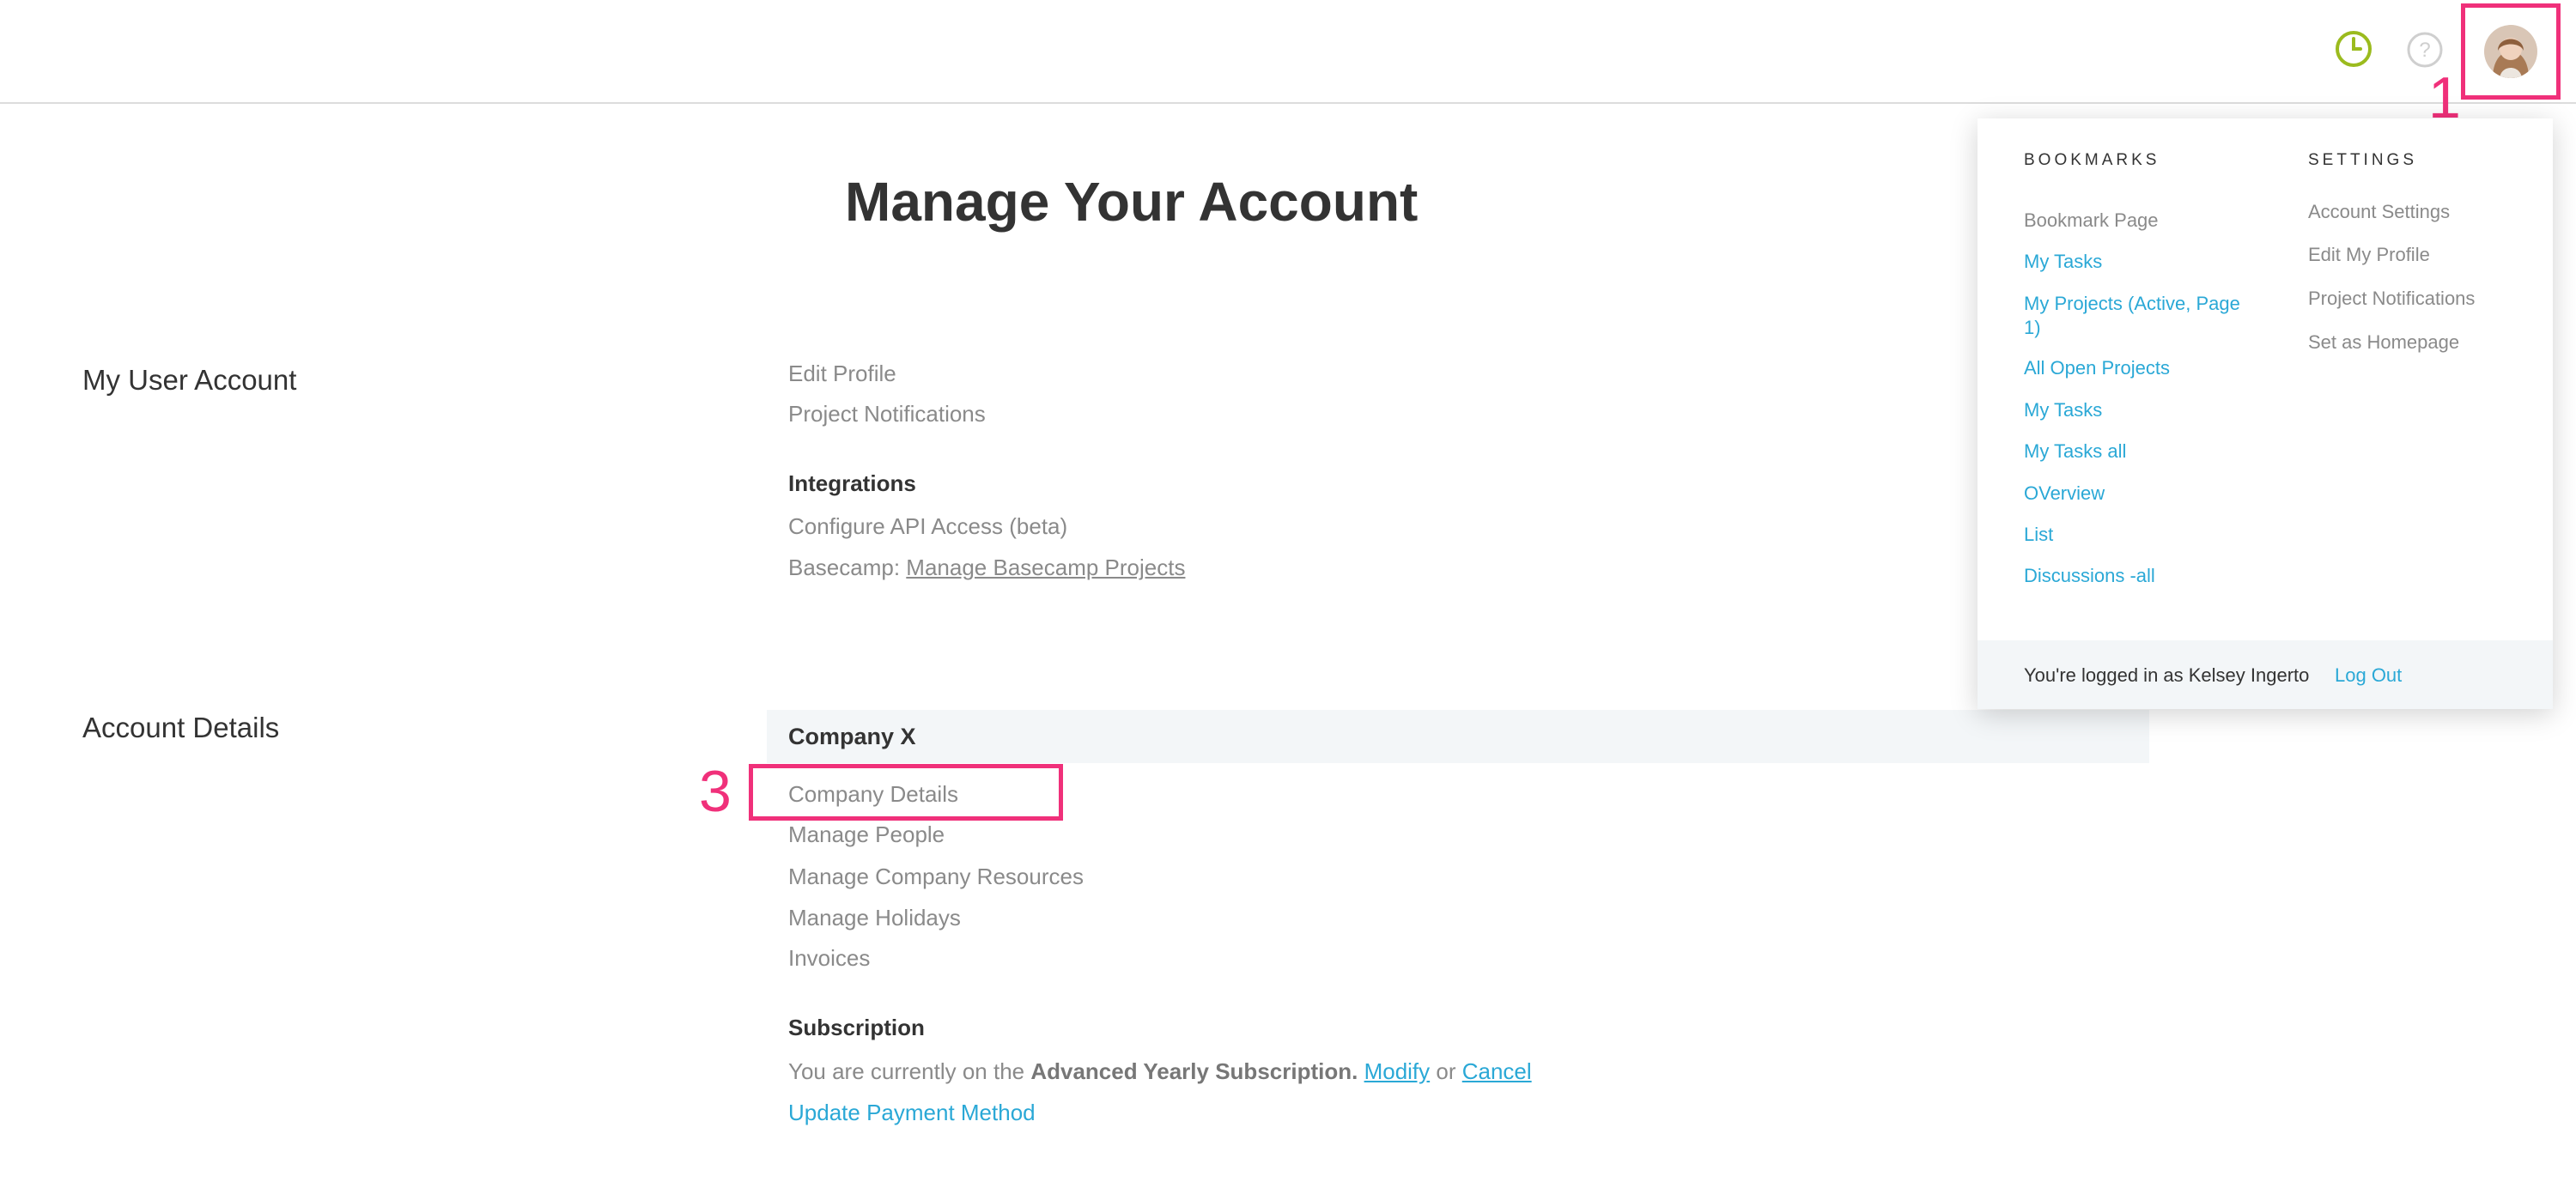 The height and width of the screenshot is (1182, 2576). What do you see at coordinates (2167, 675) in the screenshot?
I see `logged-in-text: You're logged in as Kelsey Ingerto` at bounding box center [2167, 675].